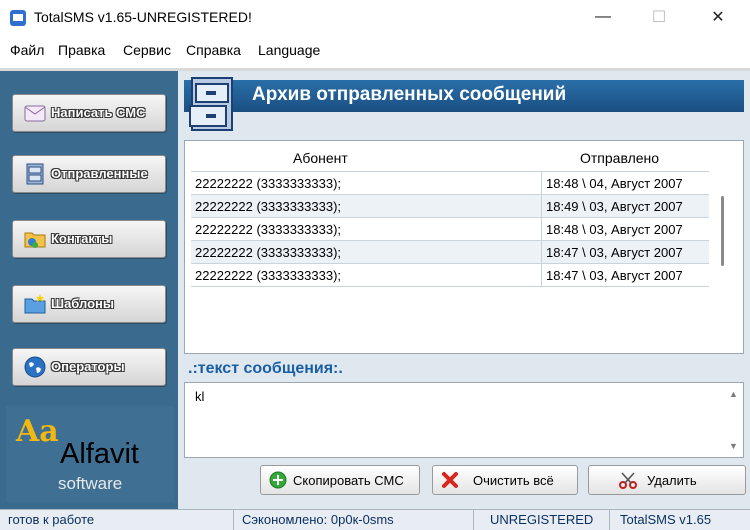 The height and width of the screenshot is (530, 750). Describe the element at coordinates (147, 50) in the screenshot. I see `menu-service: Сервис` at that location.